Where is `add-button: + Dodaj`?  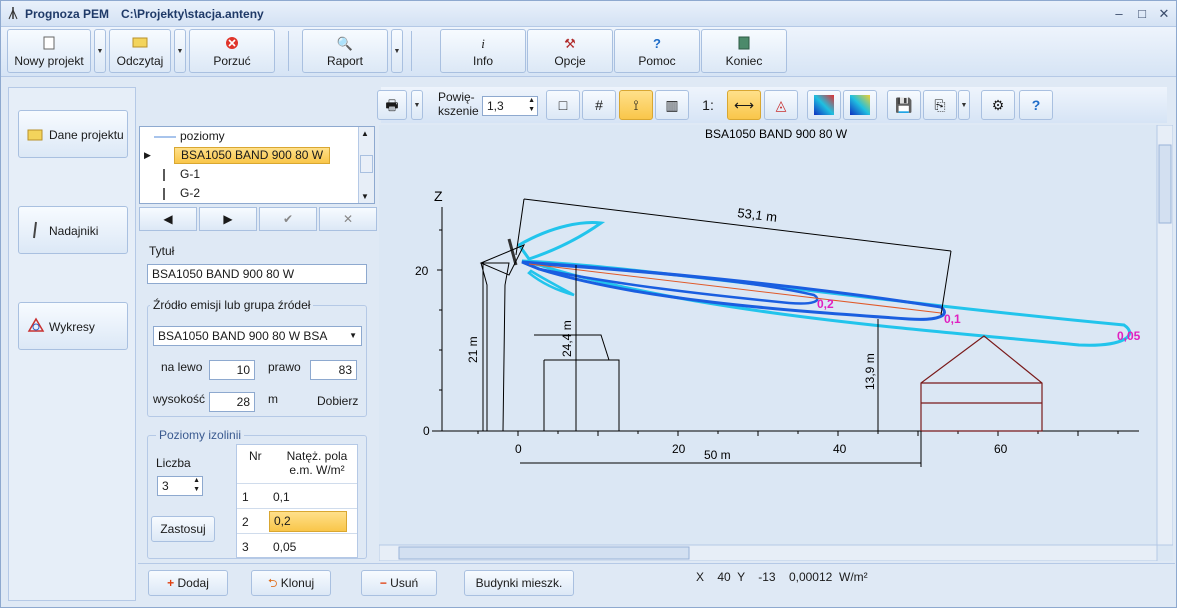
add-button: + Dodaj is located at coordinates (188, 583).